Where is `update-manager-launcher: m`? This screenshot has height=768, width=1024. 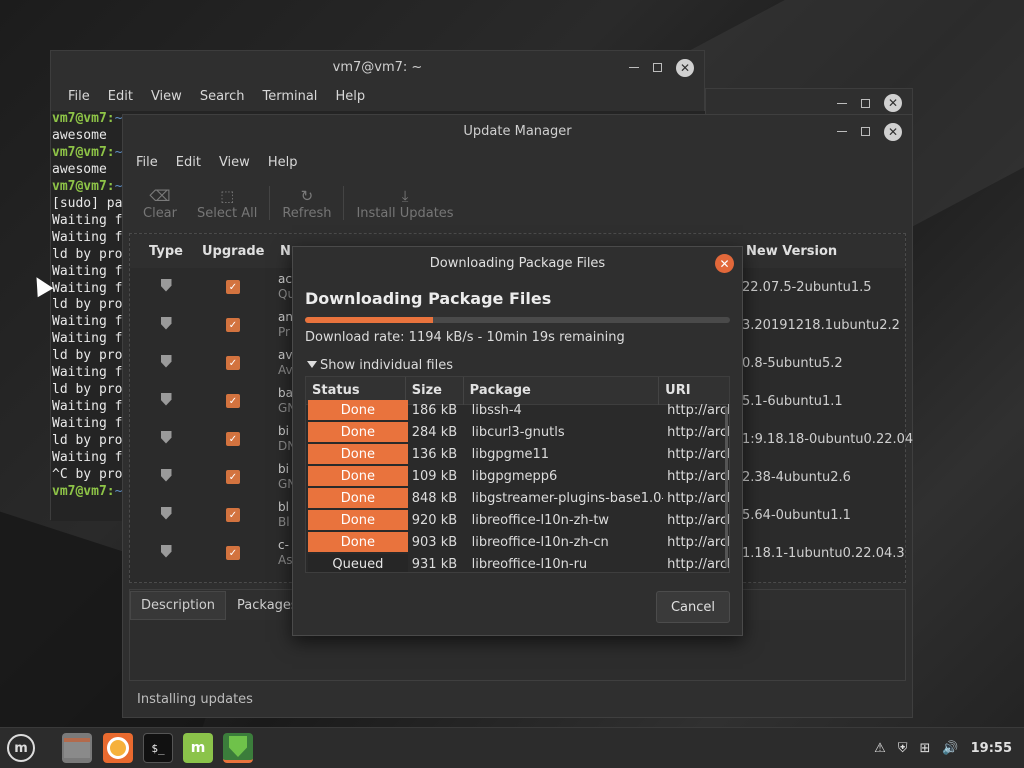
update-manager-launcher: m is located at coordinates (198, 748).